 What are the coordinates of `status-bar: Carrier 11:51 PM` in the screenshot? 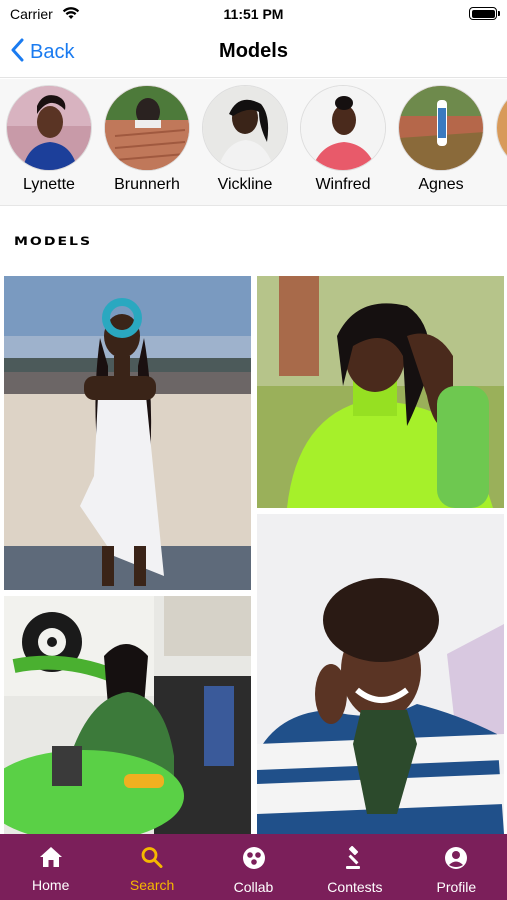 It's located at (253, 14).